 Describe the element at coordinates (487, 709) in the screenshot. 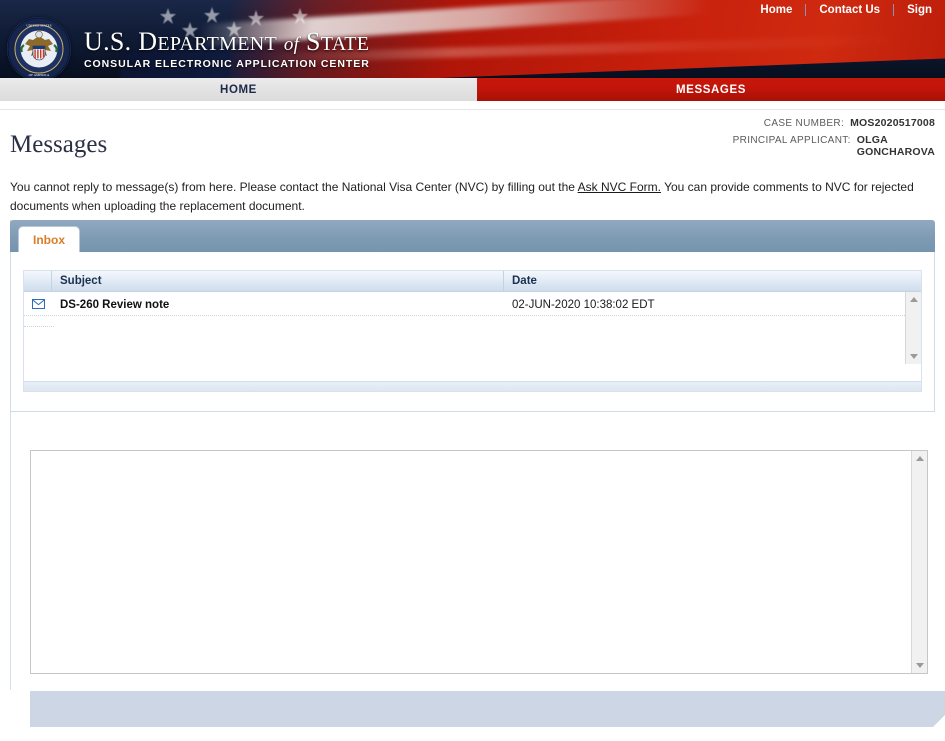

I see `footer-bar` at that location.